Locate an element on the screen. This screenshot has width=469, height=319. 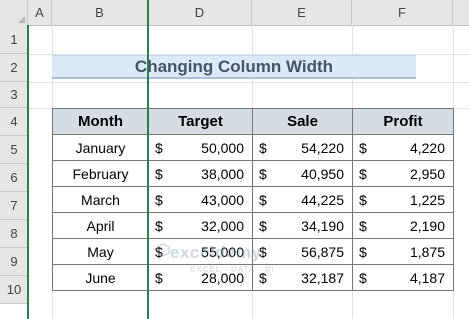
row-header-1: 1 is located at coordinates (14, 39).